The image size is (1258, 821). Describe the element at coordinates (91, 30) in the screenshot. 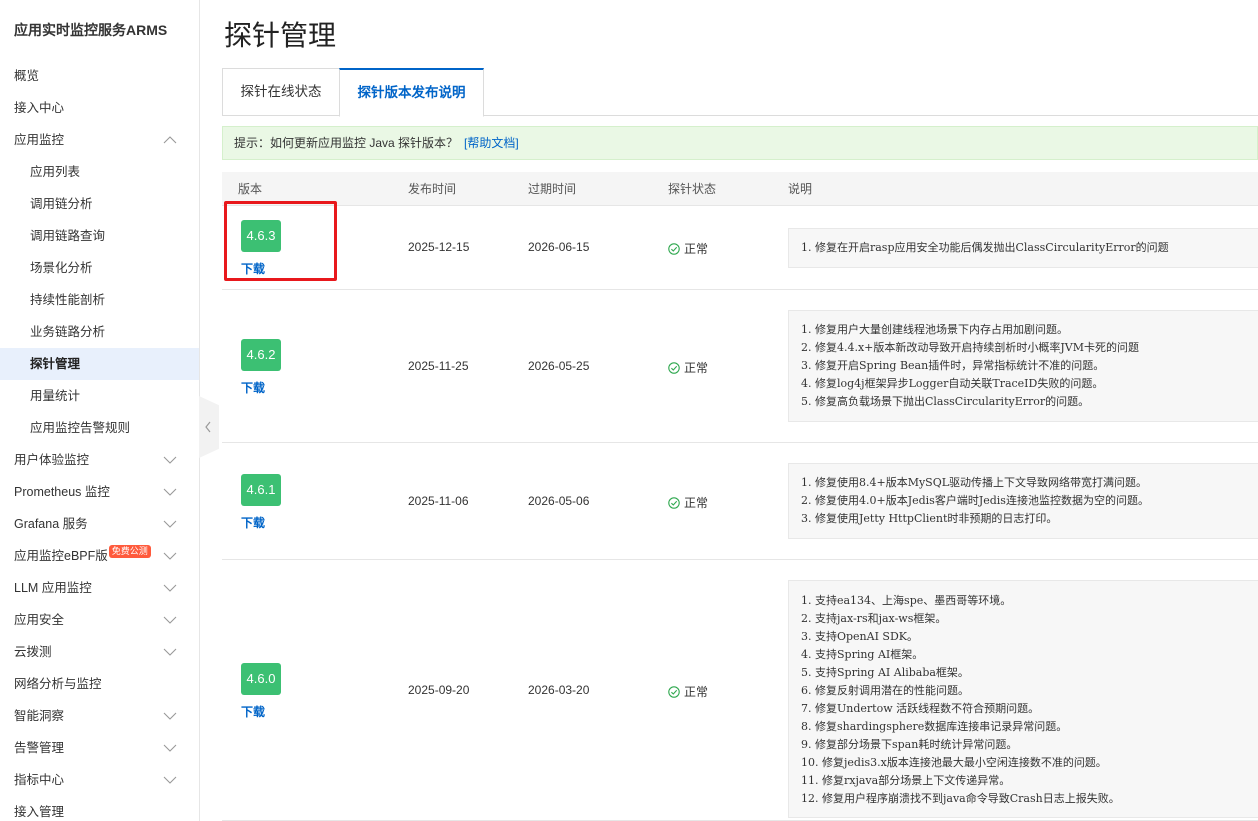

I see `sidebar-title: 应用实时监控服务ARMS` at that location.